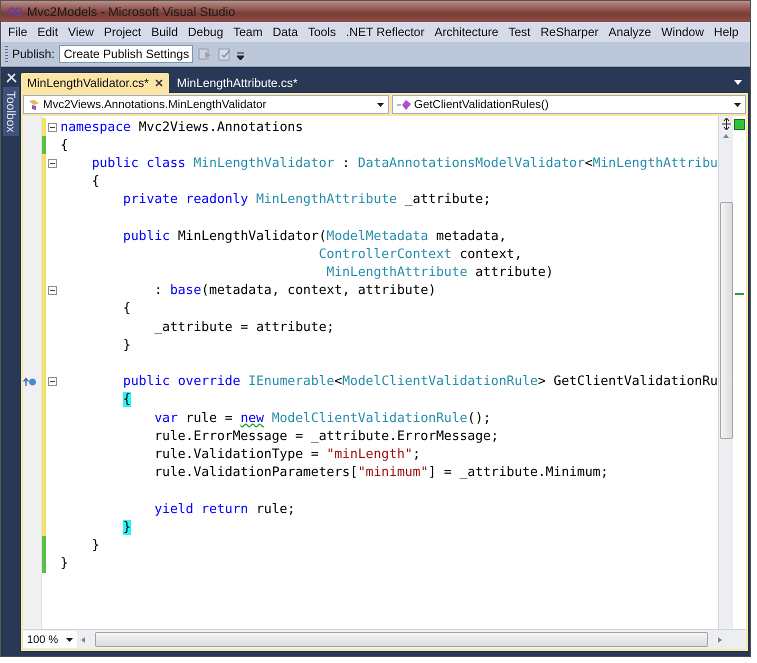  What do you see at coordinates (569, 32) in the screenshot?
I see `menu-item: ReSharper` at bounding box center [569, 32].